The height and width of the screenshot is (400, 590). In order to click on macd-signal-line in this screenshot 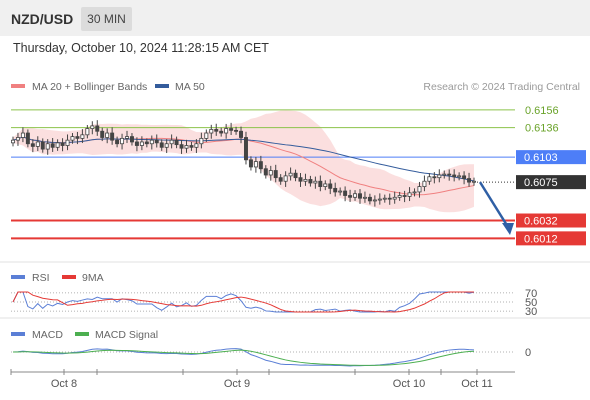, I will do `click(243, 357)`.